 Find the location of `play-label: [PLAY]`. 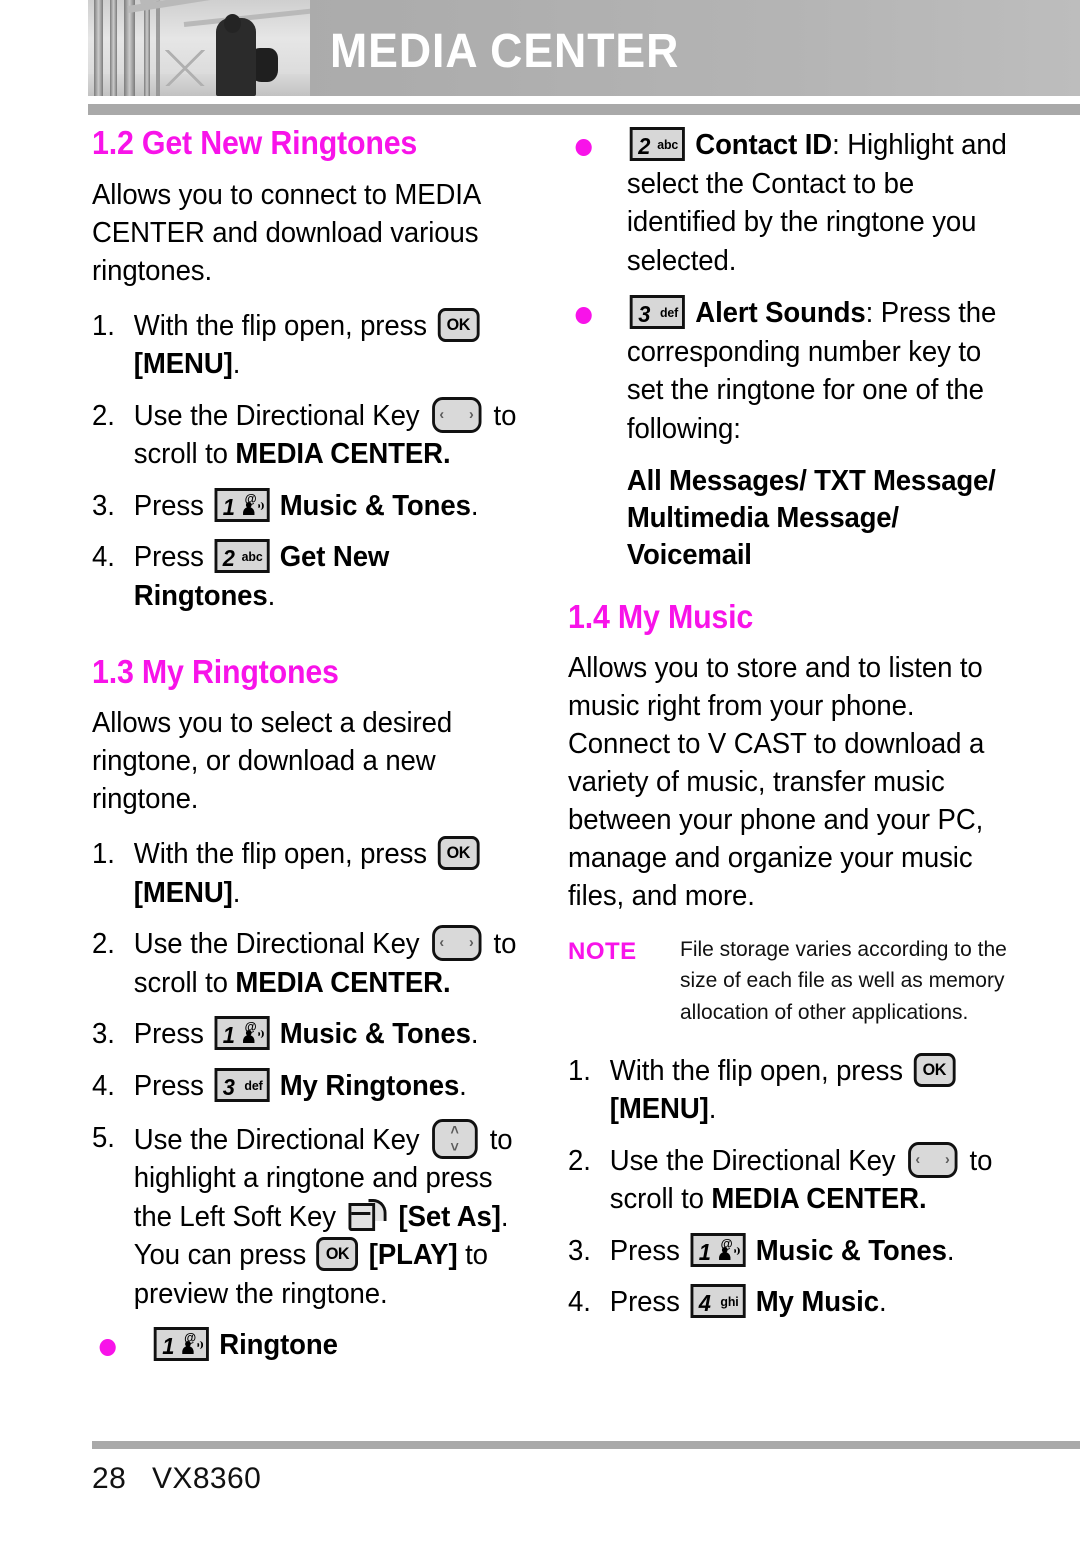

play-label: [PLAY] is located at coordinates (413, 1255).